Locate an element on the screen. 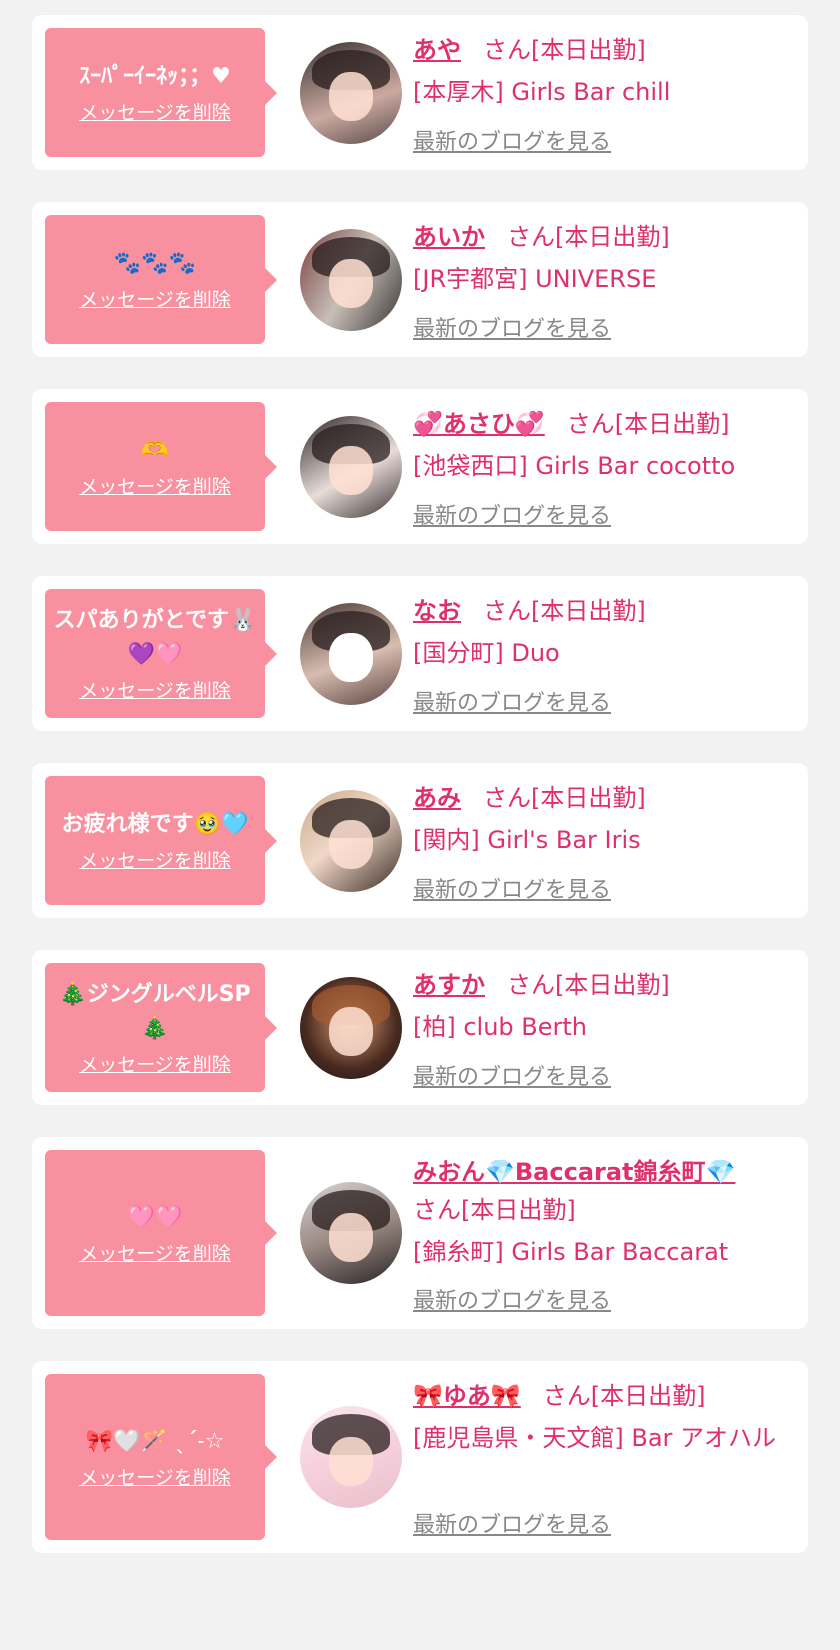  message-bubble: お疲れ様です🥹🩵 メッセージを削除 is located at coordinates (155, 840).